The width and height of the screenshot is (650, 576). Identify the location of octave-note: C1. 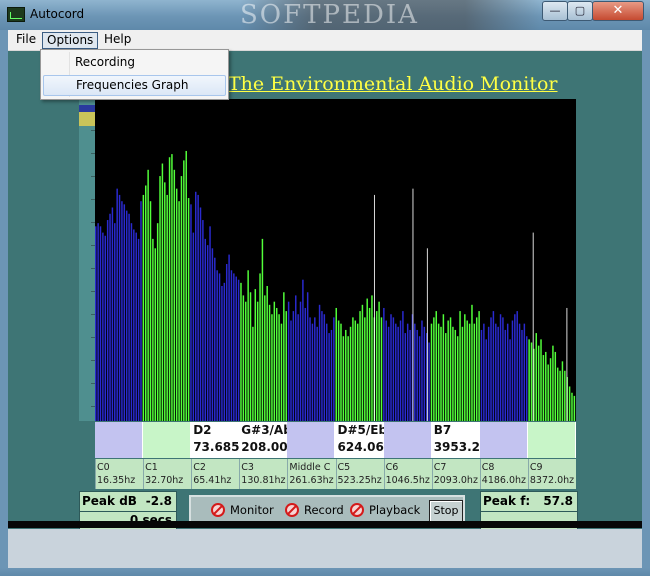
(151, 467).